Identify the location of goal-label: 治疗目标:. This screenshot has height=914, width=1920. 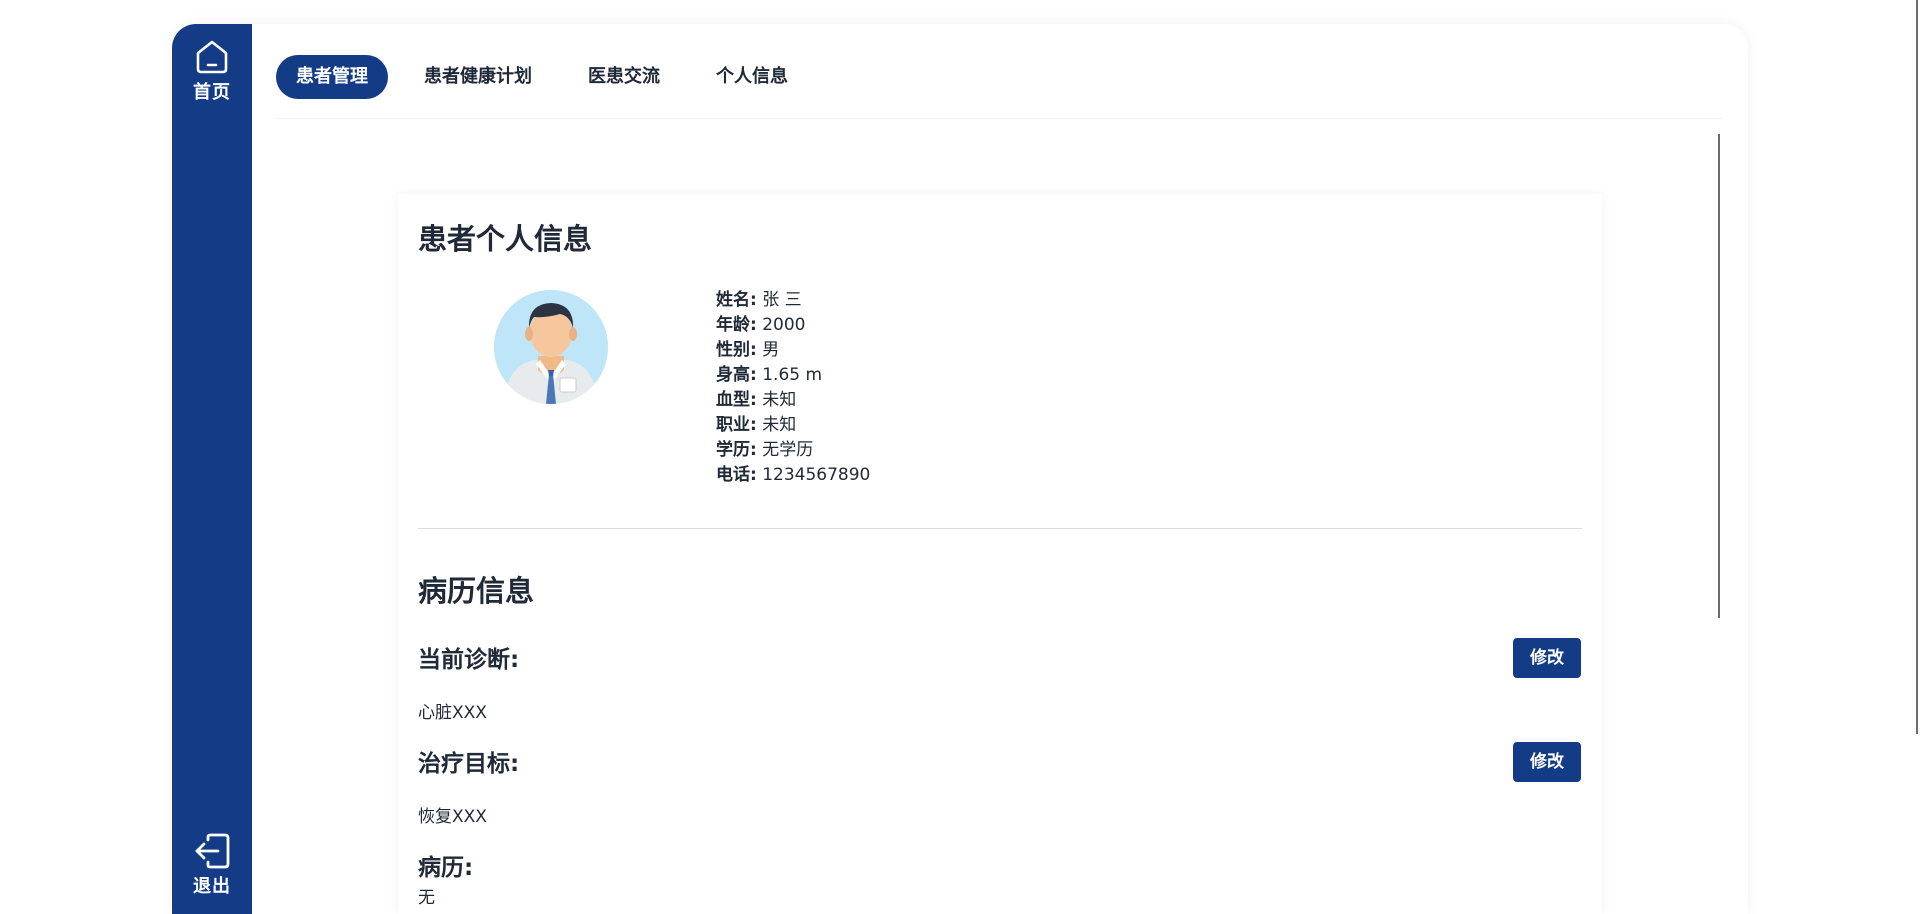
(469, 764).